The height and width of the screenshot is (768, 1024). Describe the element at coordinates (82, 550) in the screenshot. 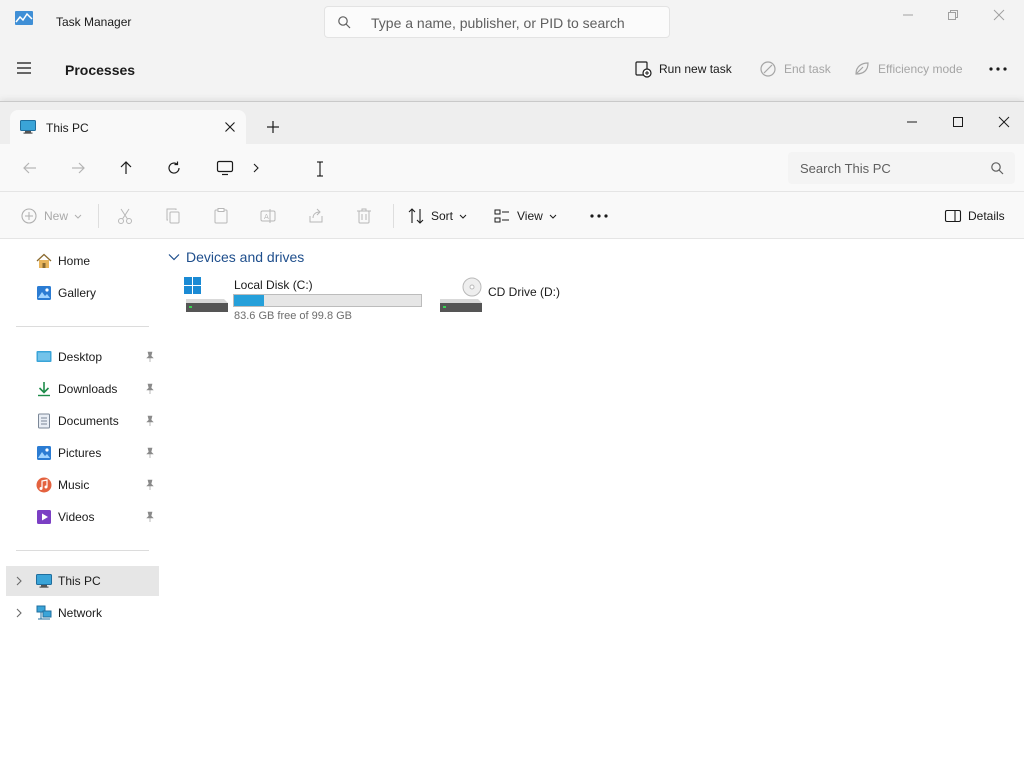

I see `nav-divider` at that location.